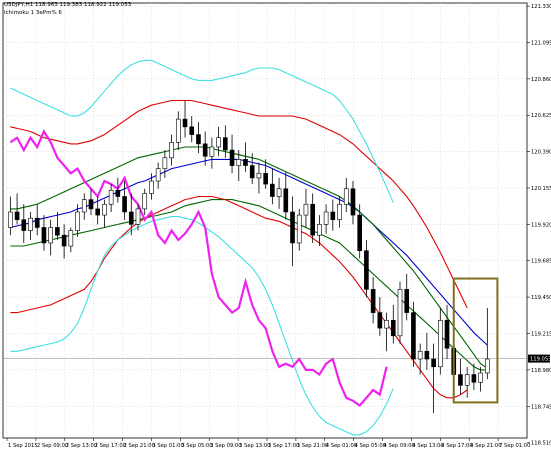 The width and height of the screenshot is (551, 464). What do you see at coordinates (81, 446) in the screenshot?
I see `x-tick-label: 2 Sep 13:00` at bounding box center [81, 446].